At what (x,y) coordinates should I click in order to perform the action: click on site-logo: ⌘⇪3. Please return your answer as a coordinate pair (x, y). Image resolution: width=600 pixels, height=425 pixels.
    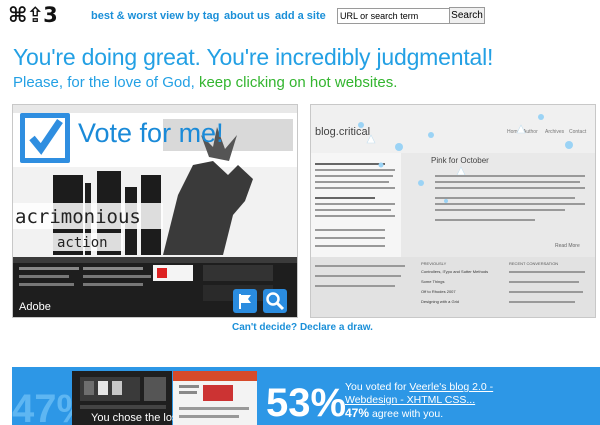
    Looking at the image, I should click on (33, 15).